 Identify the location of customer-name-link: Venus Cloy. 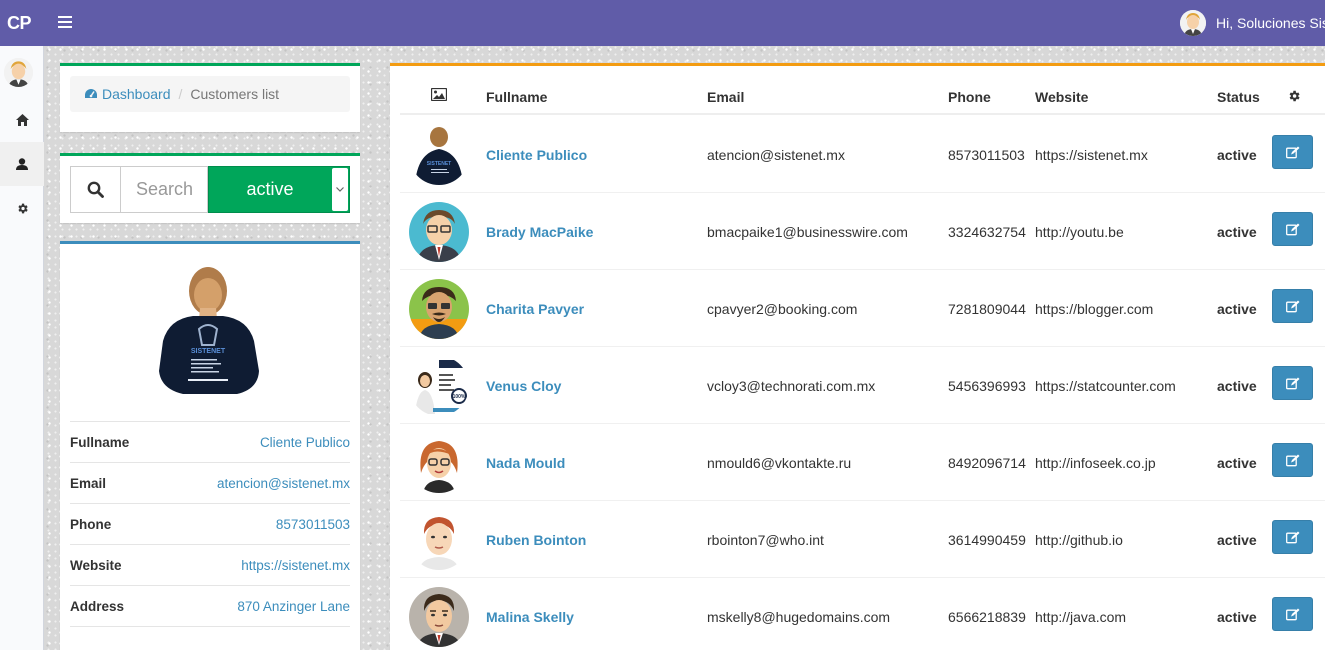
(523, 386).